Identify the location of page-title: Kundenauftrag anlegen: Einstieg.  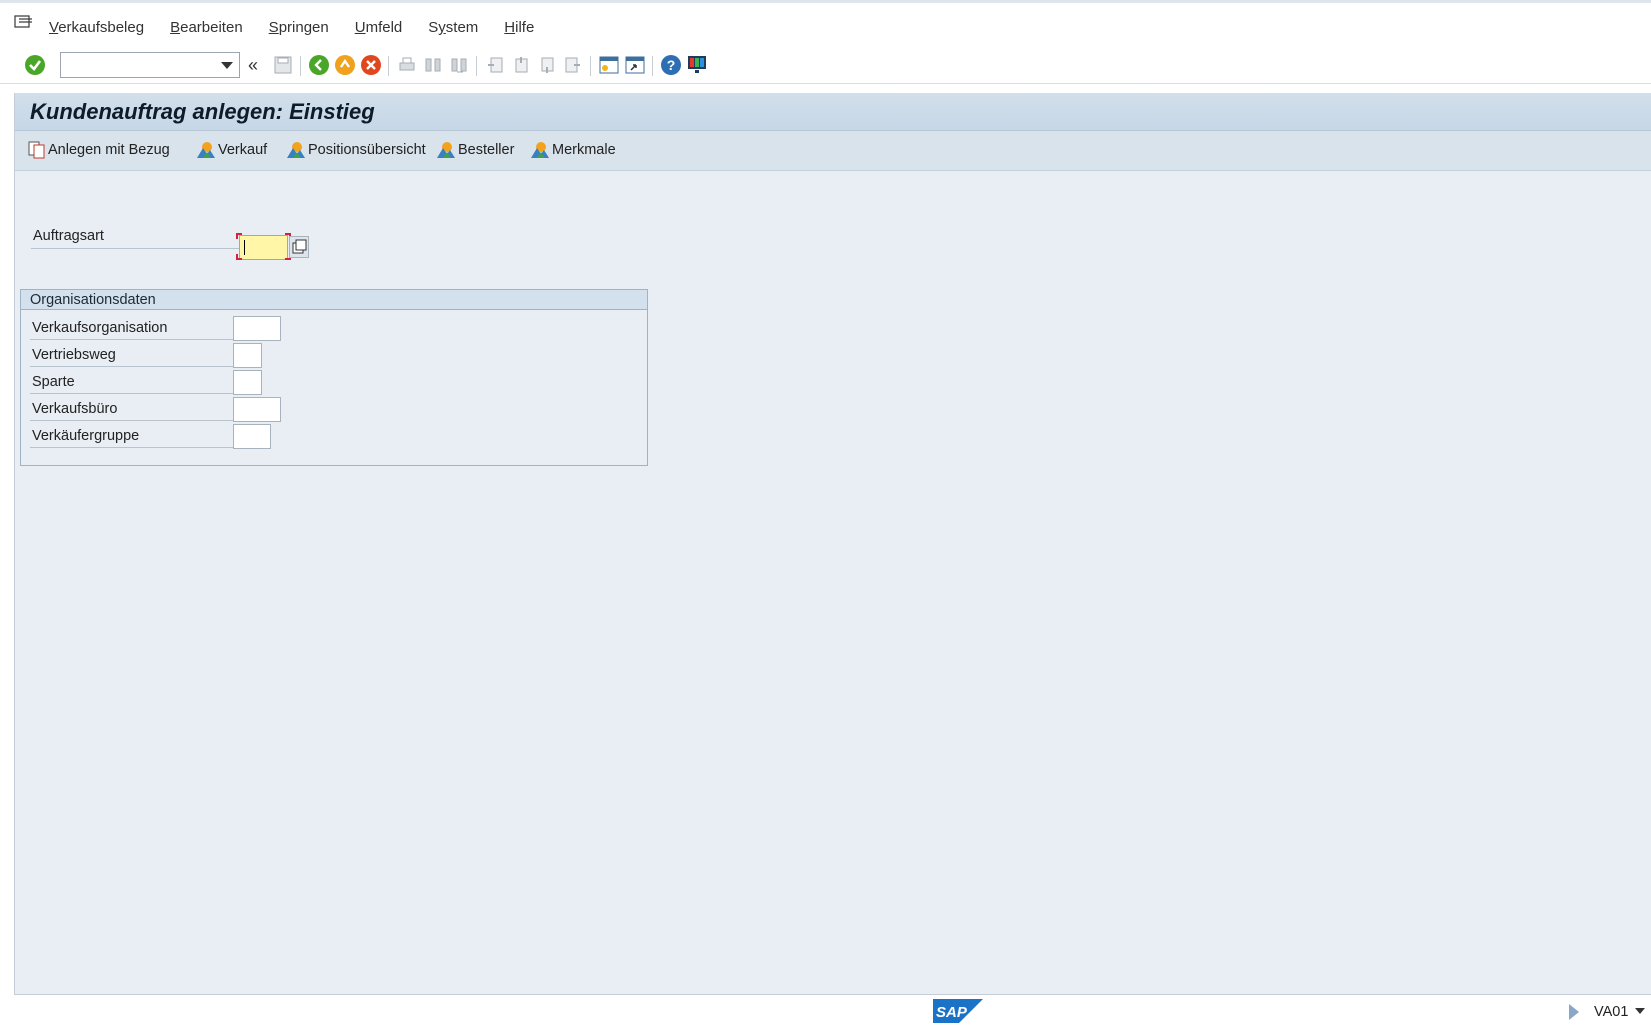
(202, 111).